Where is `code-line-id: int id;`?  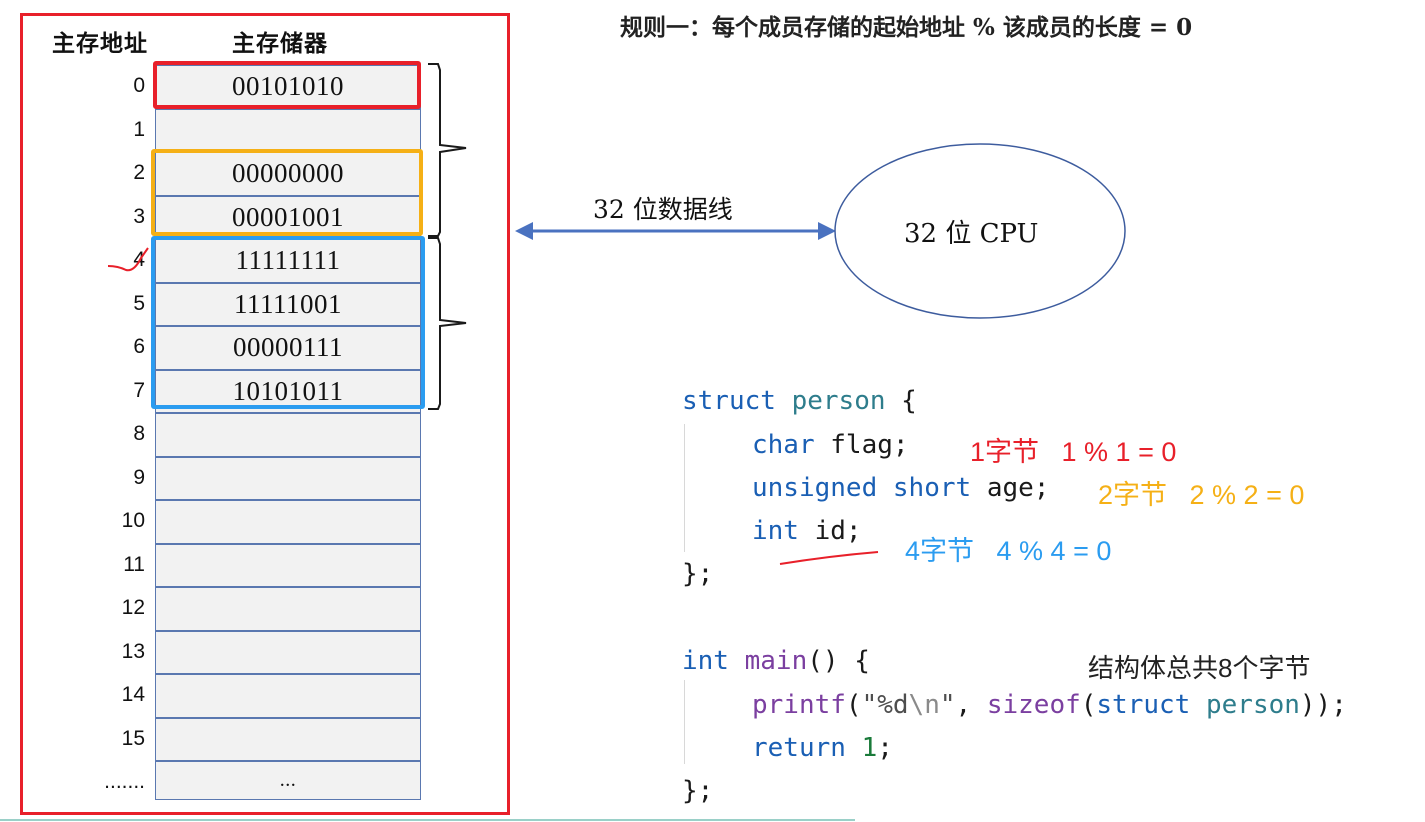 code-line-id: int id; is located at coordinates (807, 531).